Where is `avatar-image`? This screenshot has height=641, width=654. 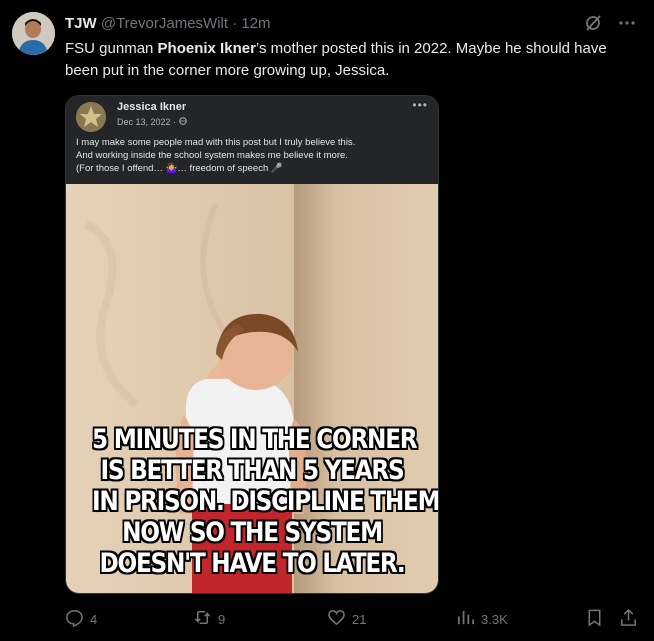
avatar-image is located at coordinates (33, 33).